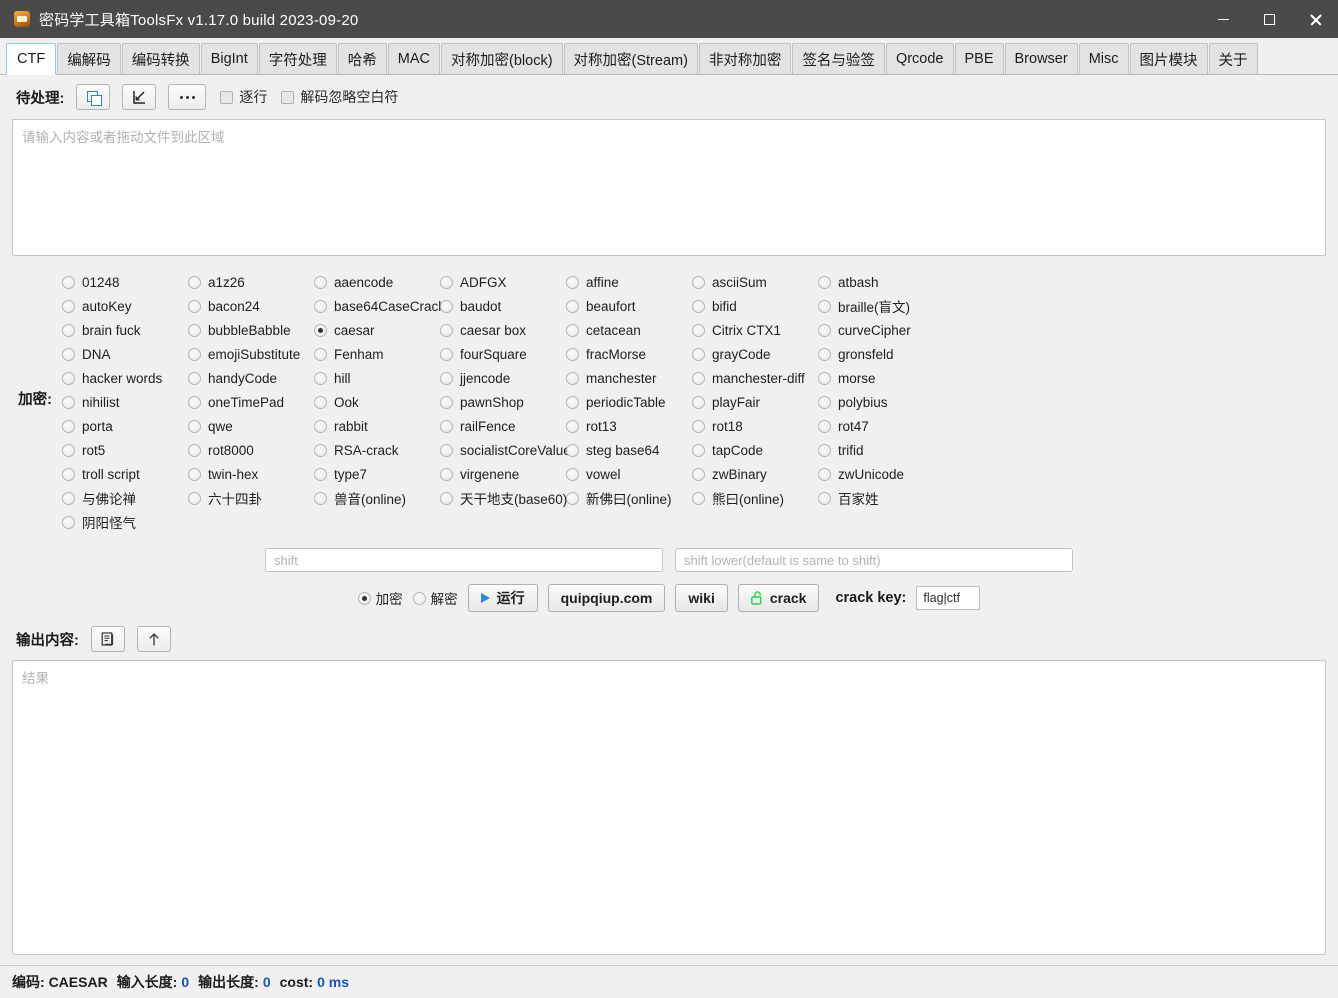  I want to click on minimize-button, so click(1223, 19).